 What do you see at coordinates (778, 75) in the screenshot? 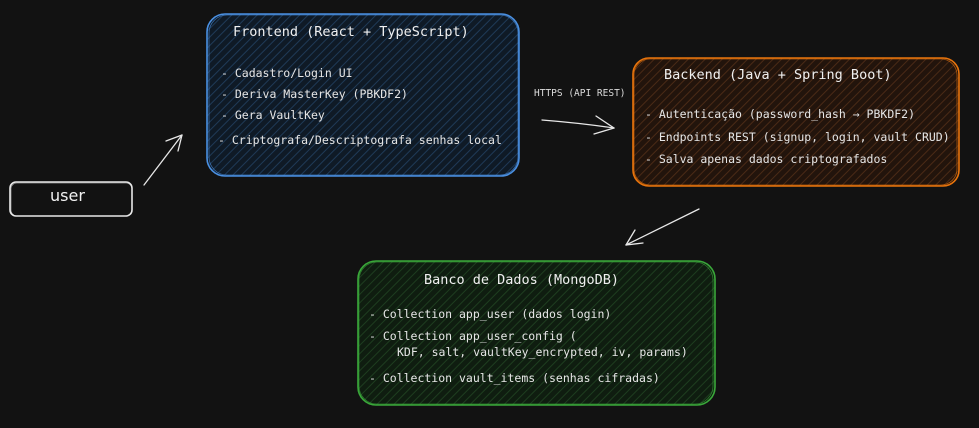
I see `backend-node-title: Backend (Java + Spring Boot)` at bounding box center [778, 75].